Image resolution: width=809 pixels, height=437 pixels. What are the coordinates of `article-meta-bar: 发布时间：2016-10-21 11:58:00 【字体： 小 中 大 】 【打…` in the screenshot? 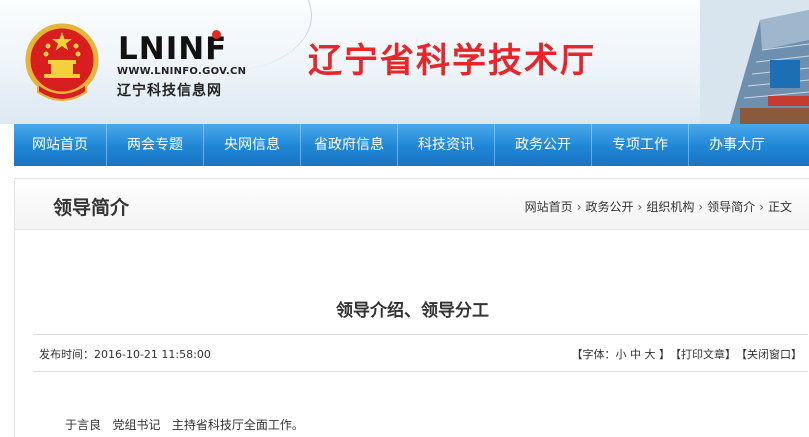 It's located at (420, 353).